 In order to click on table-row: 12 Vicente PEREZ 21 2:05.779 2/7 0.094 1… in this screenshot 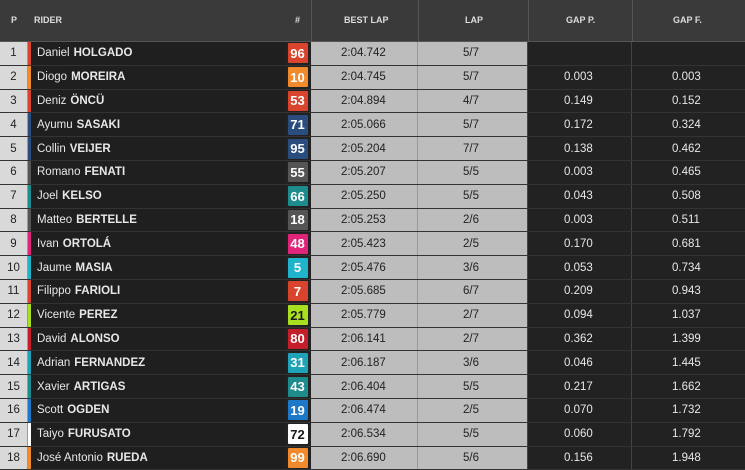, I will do `click(372, 315)`.